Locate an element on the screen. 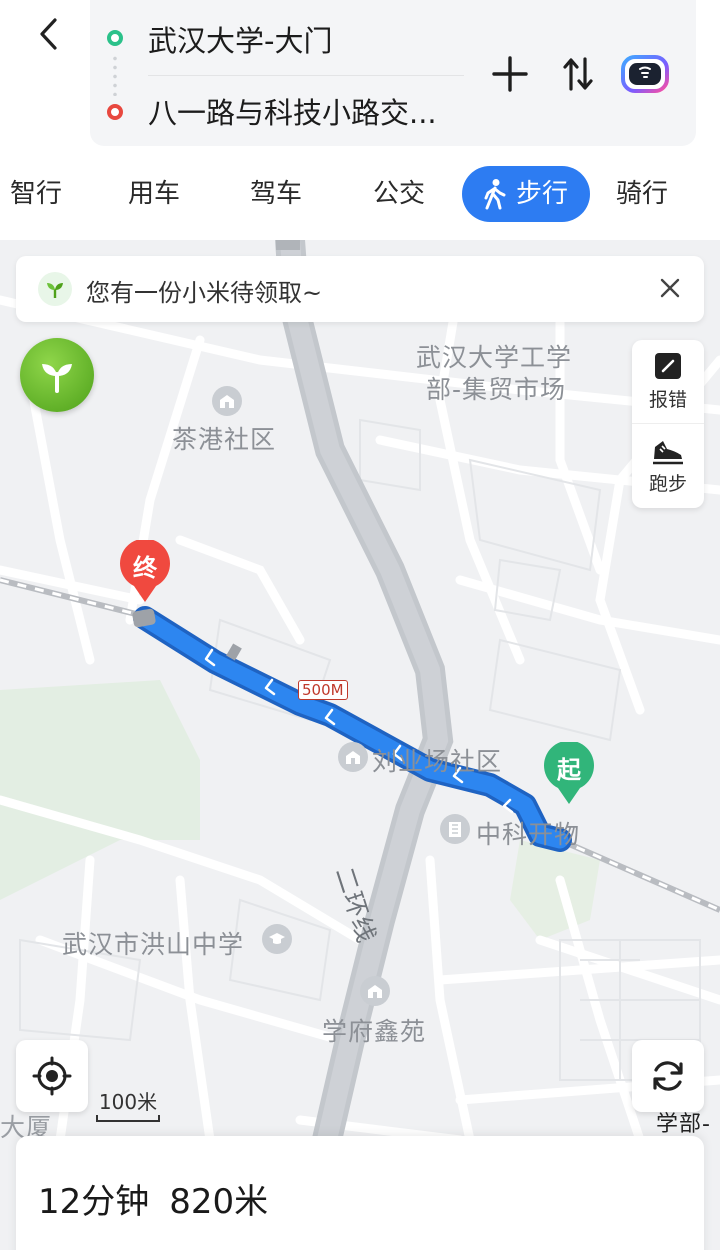  tab-car-hailing: 用车 is located at coordinates (154, 194).